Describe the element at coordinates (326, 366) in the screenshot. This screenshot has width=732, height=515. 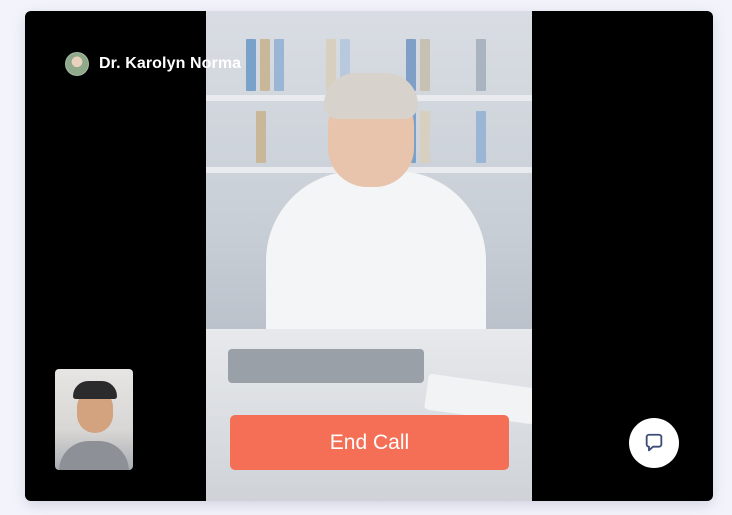
I see `laptop` at that location.